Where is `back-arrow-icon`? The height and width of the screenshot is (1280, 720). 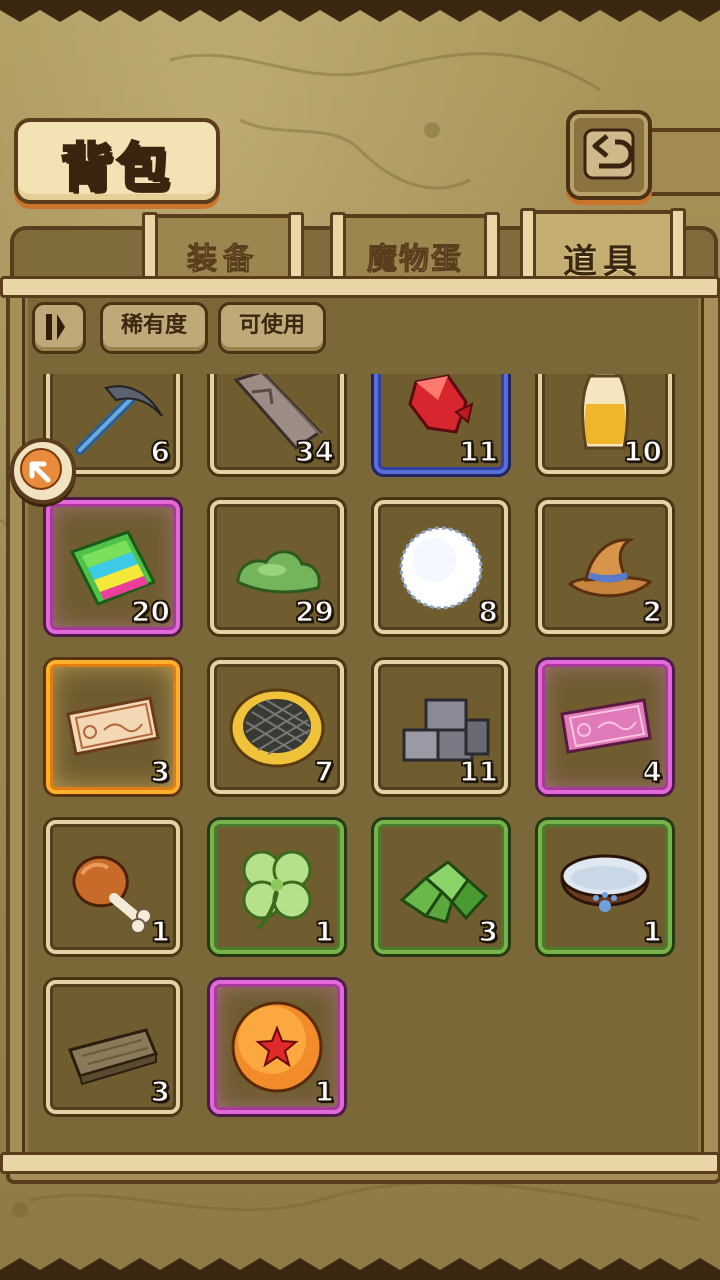 back-arrow-icon is located at coordinates (609, 154).